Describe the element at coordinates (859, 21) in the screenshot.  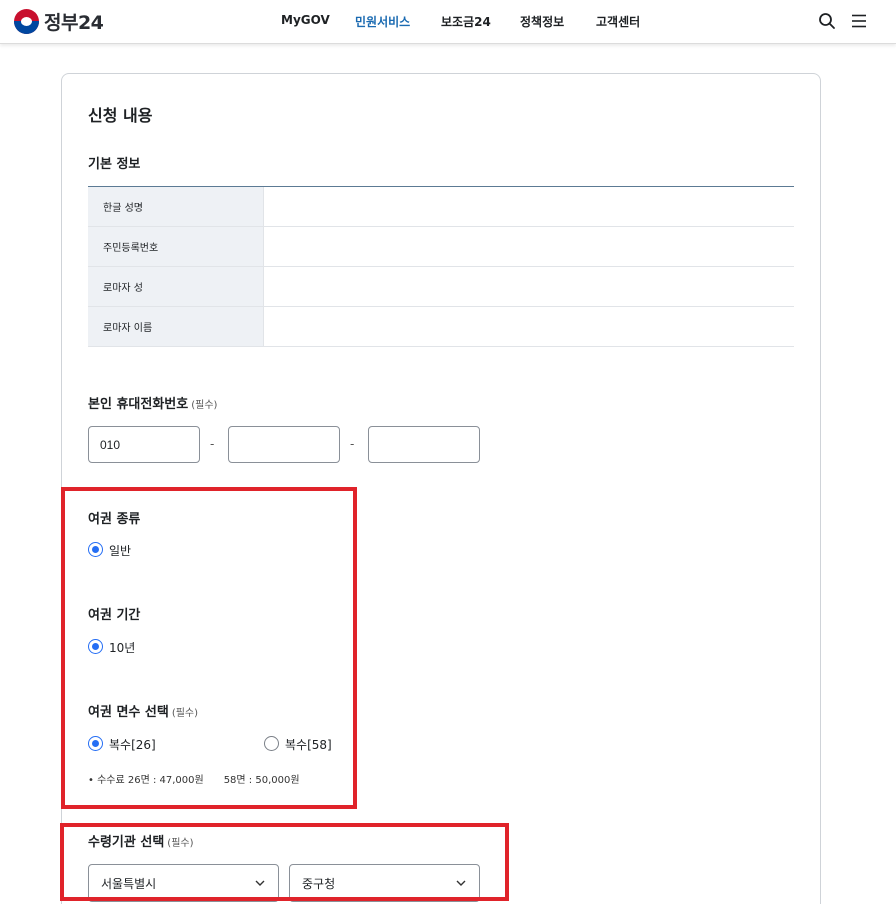
I see `menu-icon` at that location.